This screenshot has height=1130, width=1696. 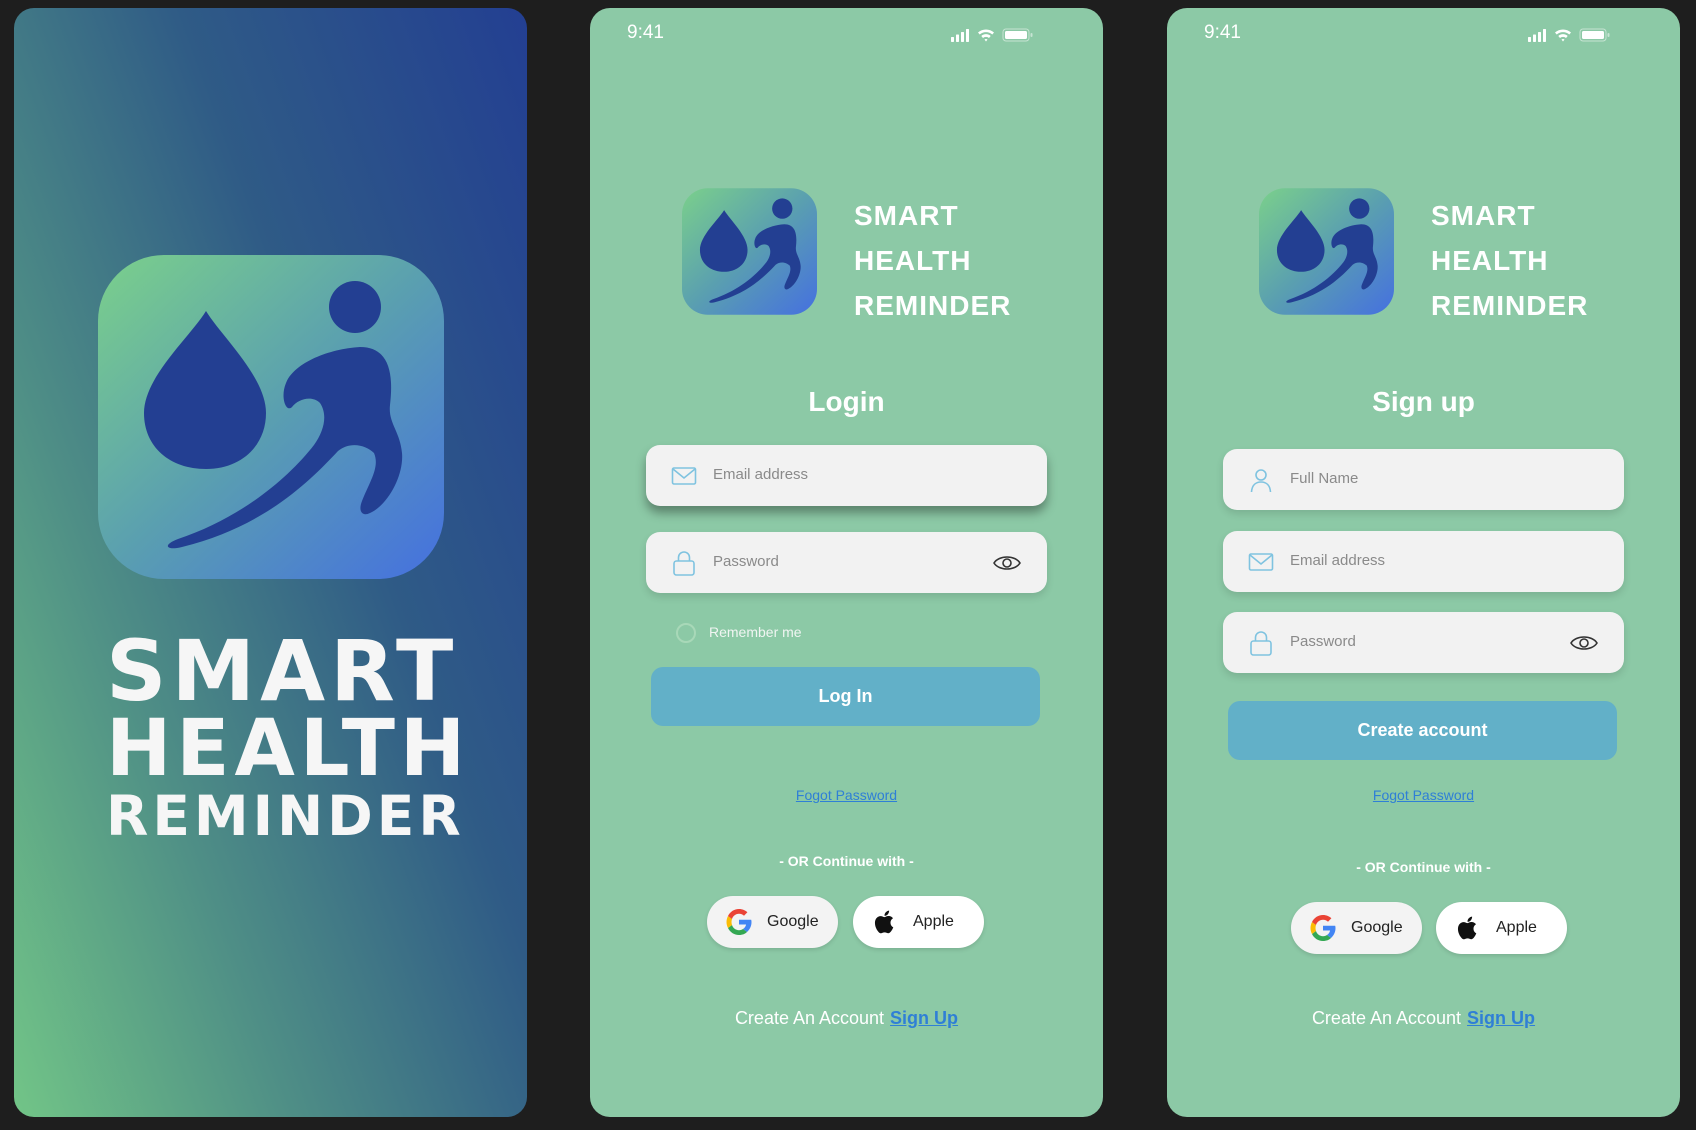 I want to click on water-drop-runner-icon, so click(x=271, y=417).